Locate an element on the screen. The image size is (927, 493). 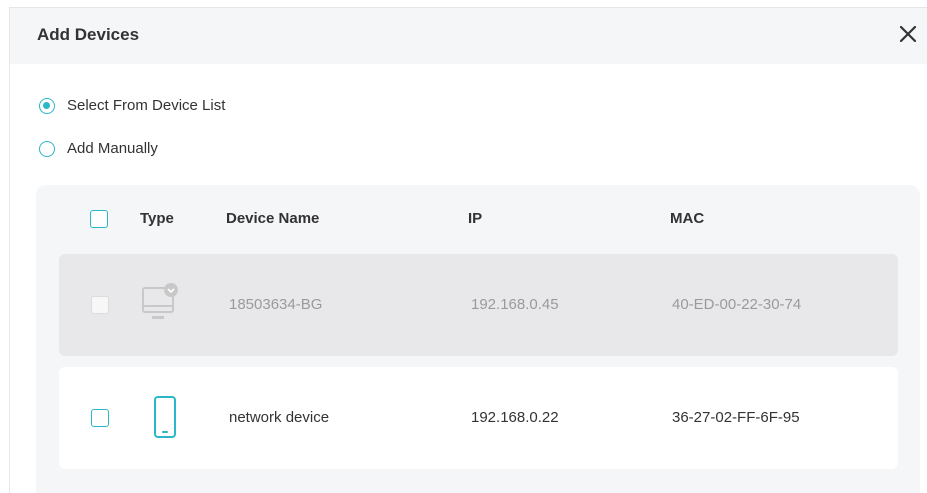
column-header-device-name: Device Name is located at coordinates (273, 218).